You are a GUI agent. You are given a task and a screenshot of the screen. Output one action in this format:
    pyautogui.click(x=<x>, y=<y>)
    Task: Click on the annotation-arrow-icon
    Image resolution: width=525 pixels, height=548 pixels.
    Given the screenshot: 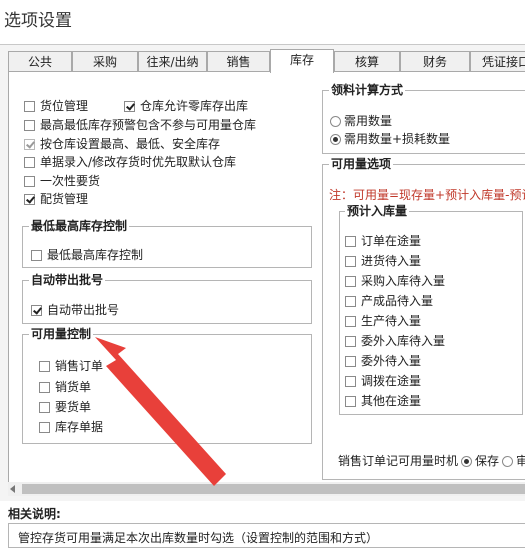 What is the action you would take?
    pyautogui.click(x=160, y=411)
    